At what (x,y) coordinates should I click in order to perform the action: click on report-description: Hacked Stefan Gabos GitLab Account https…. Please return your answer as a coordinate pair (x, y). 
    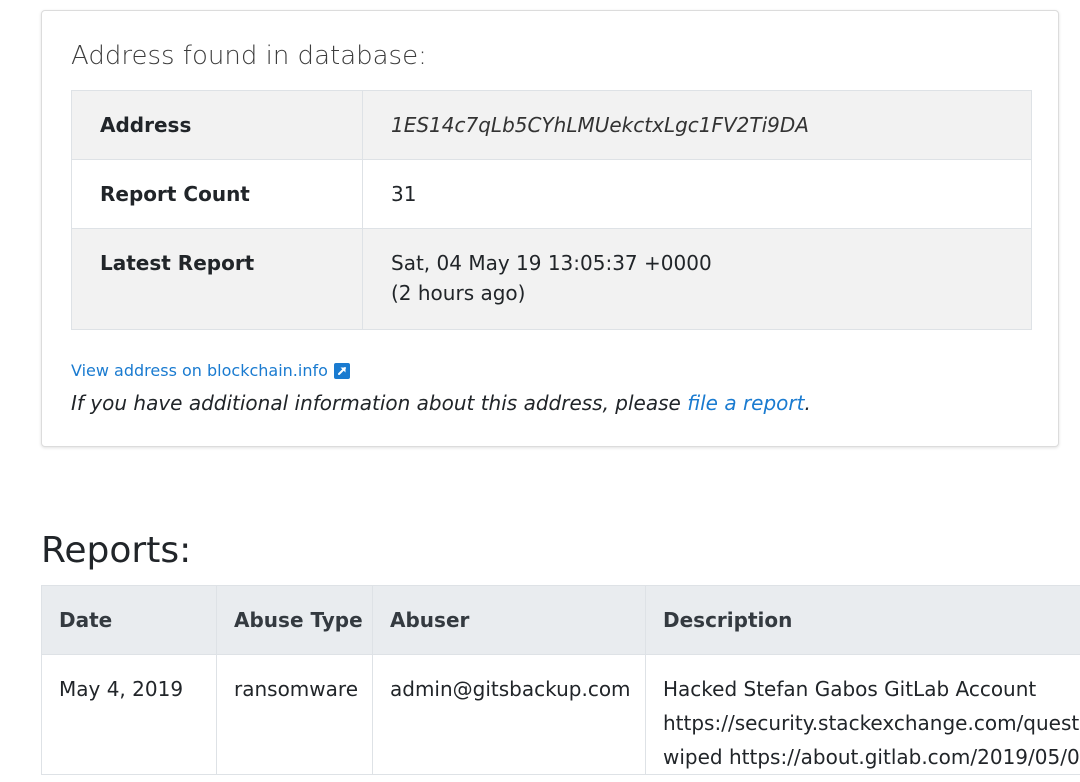
    Looking at the image, I should click on (862, 714).